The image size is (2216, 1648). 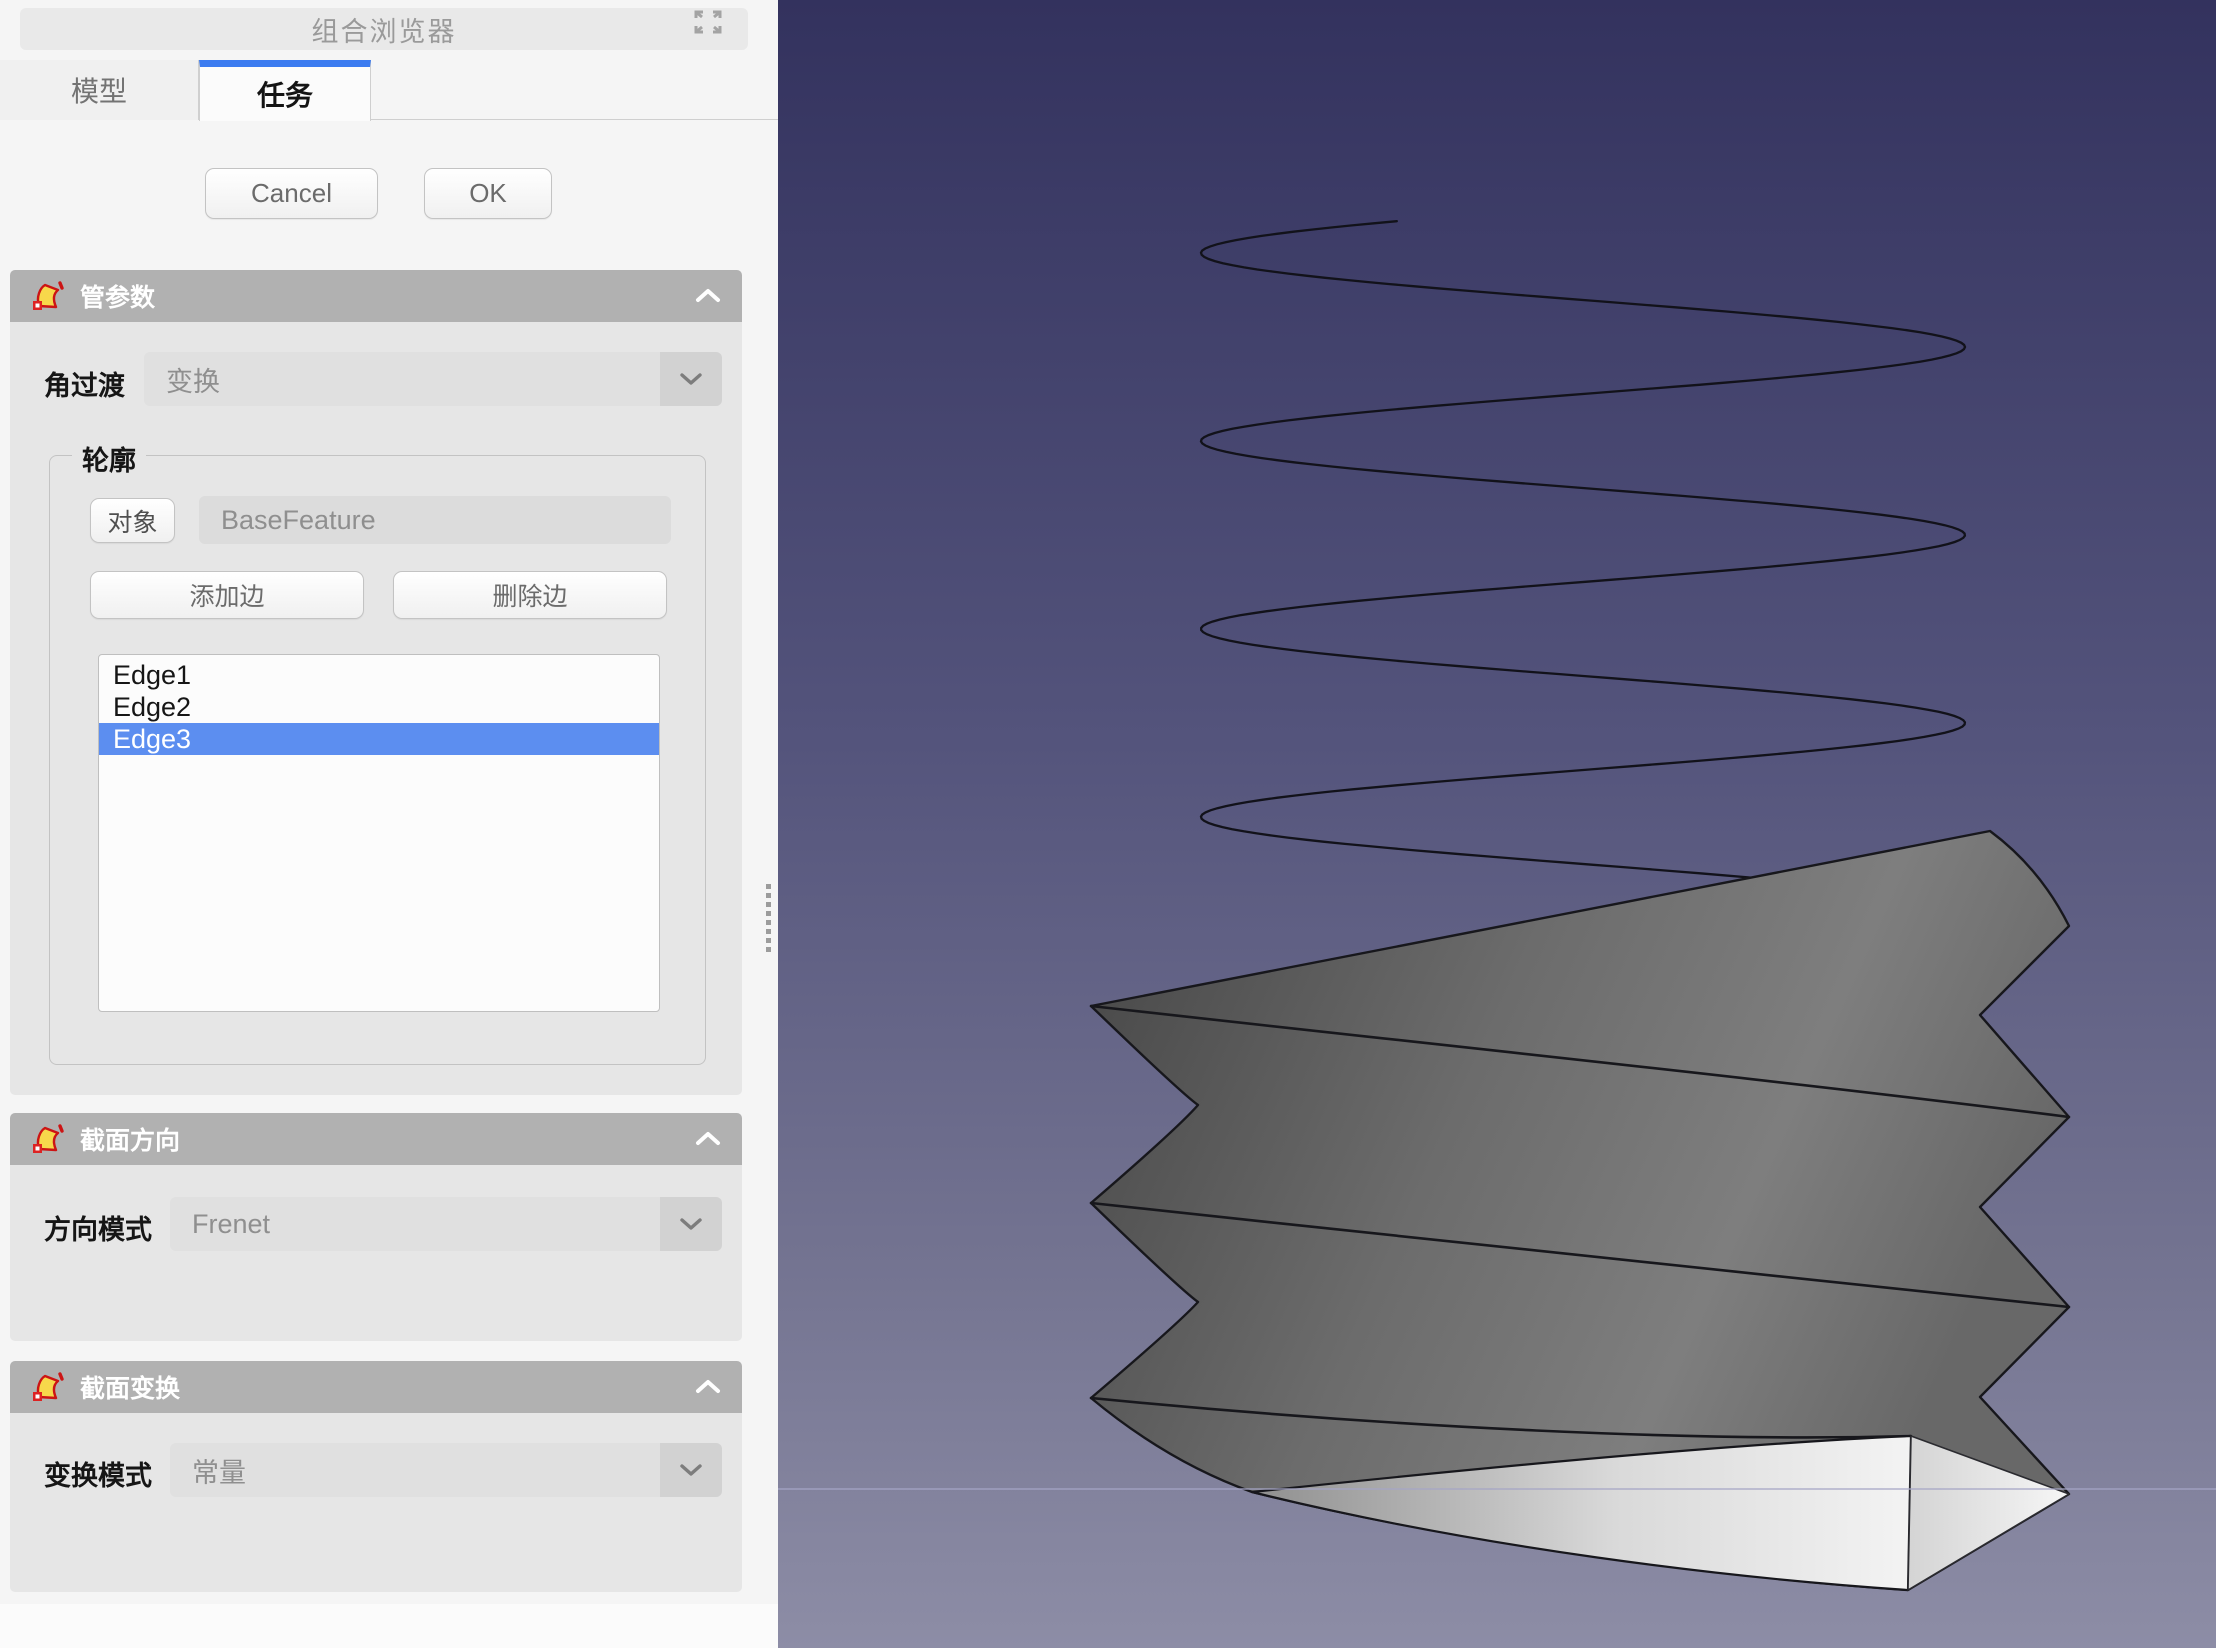 I want to click on section-transformation-body: 变换模式 常量, so click(x=376, y=1502).